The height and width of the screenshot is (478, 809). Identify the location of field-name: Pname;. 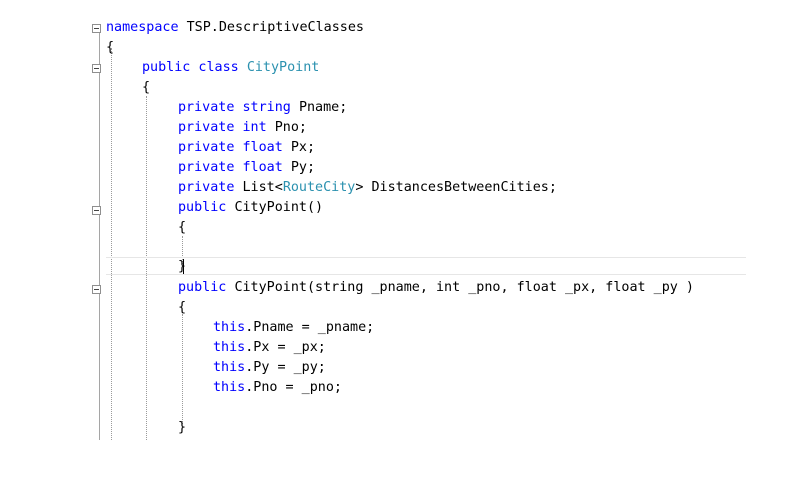
(323, 107).